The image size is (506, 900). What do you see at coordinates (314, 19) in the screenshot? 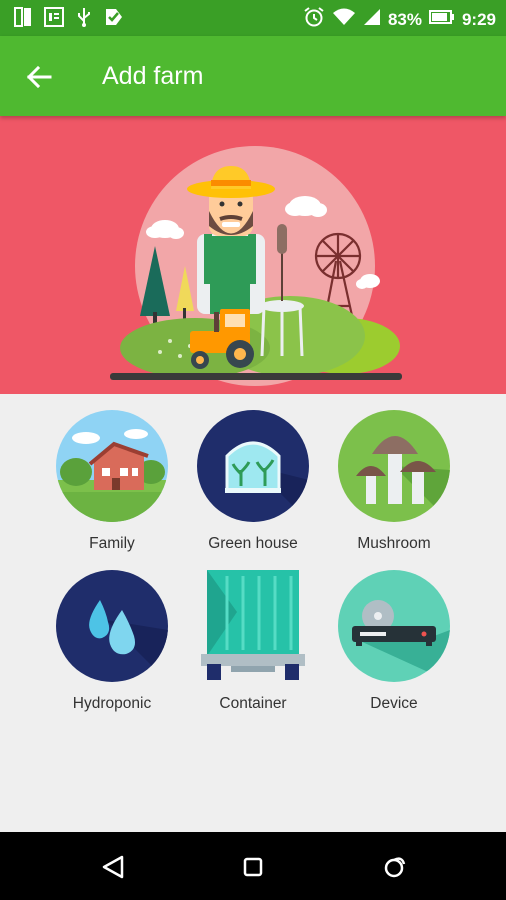
I see `alarm-icon` at bounding box center [314, 19].